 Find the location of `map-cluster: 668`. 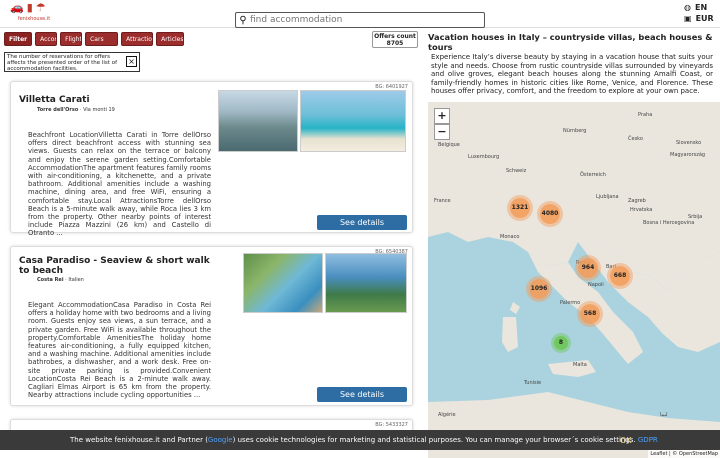

map-cluster: 668 is located at coordinates (620, 276).